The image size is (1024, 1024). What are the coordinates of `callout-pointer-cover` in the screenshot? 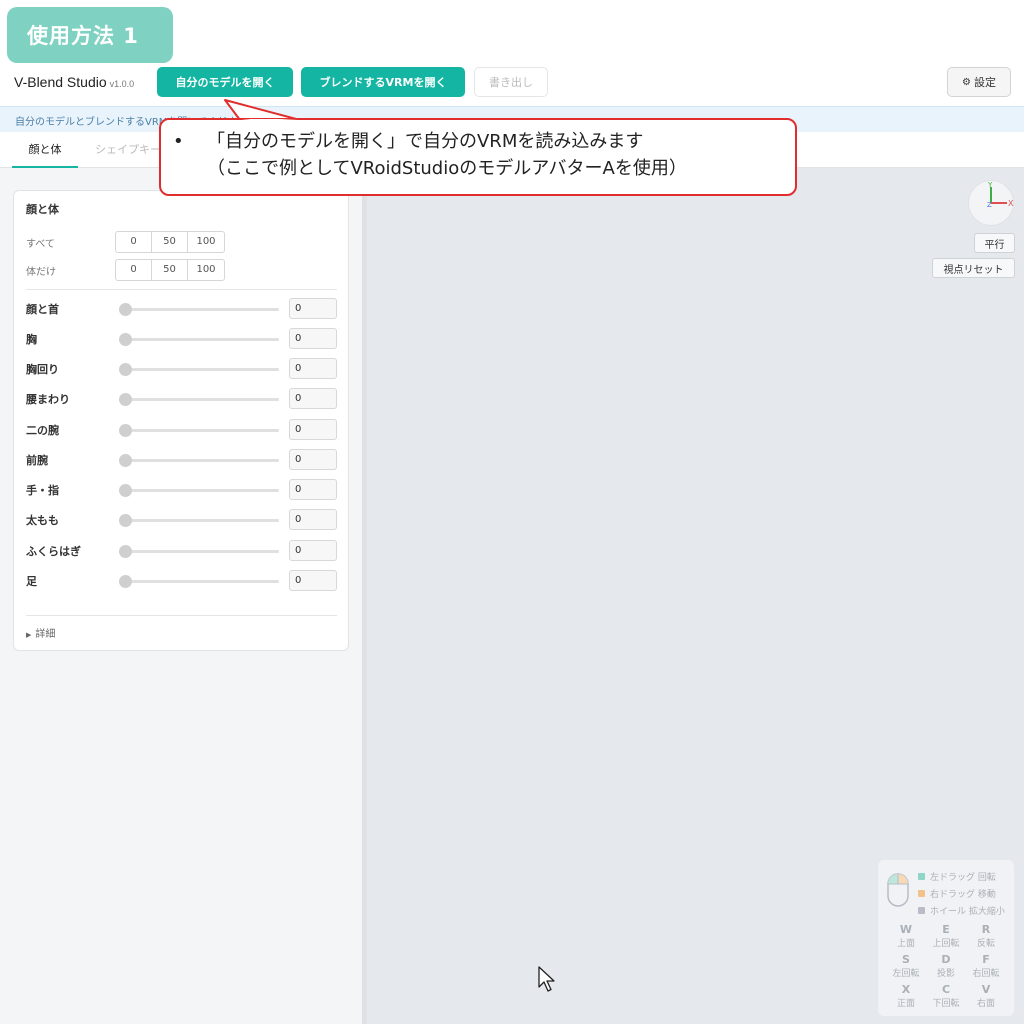 It's located at (269, 120).